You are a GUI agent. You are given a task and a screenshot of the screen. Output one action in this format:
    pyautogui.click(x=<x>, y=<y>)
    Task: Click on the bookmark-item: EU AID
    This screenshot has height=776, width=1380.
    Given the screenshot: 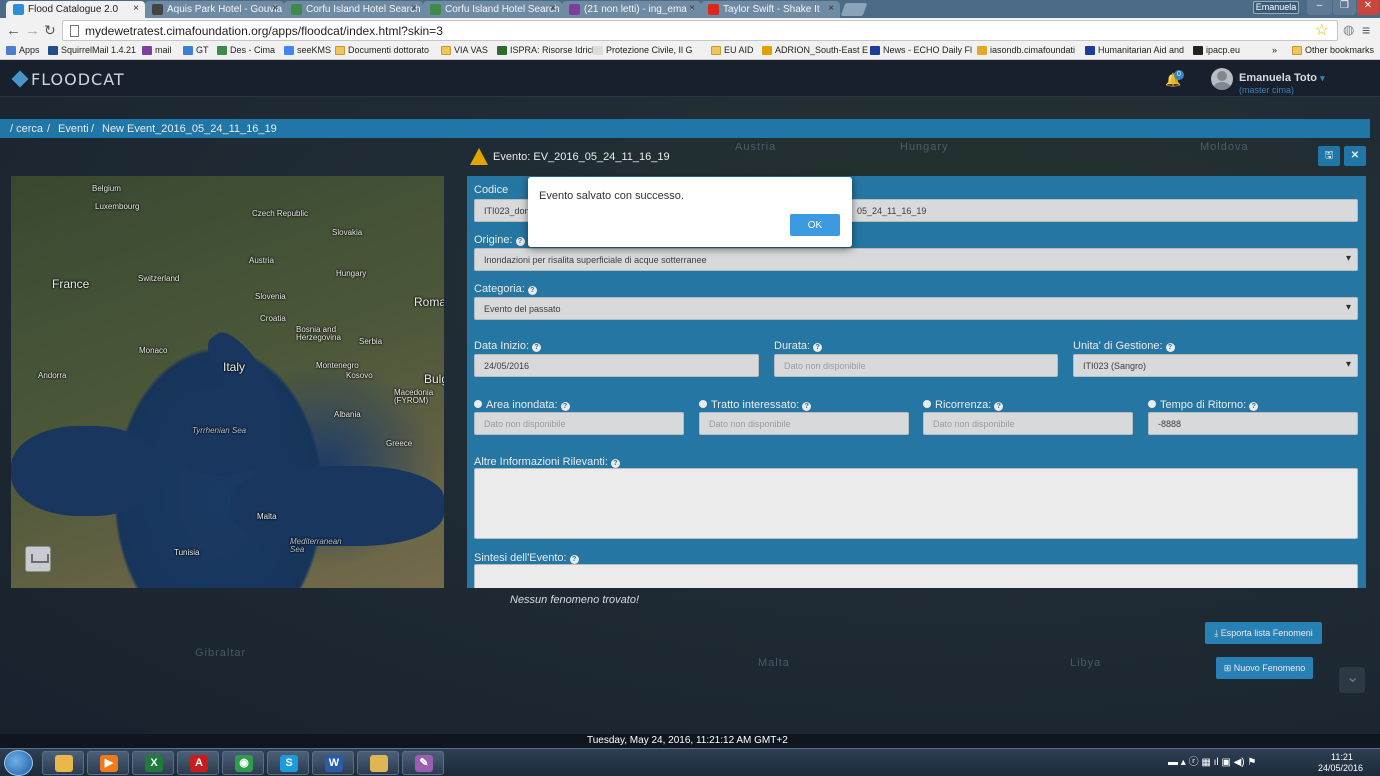 What is the action you would take?
    pyautogui.click(x=732, y=50)
    